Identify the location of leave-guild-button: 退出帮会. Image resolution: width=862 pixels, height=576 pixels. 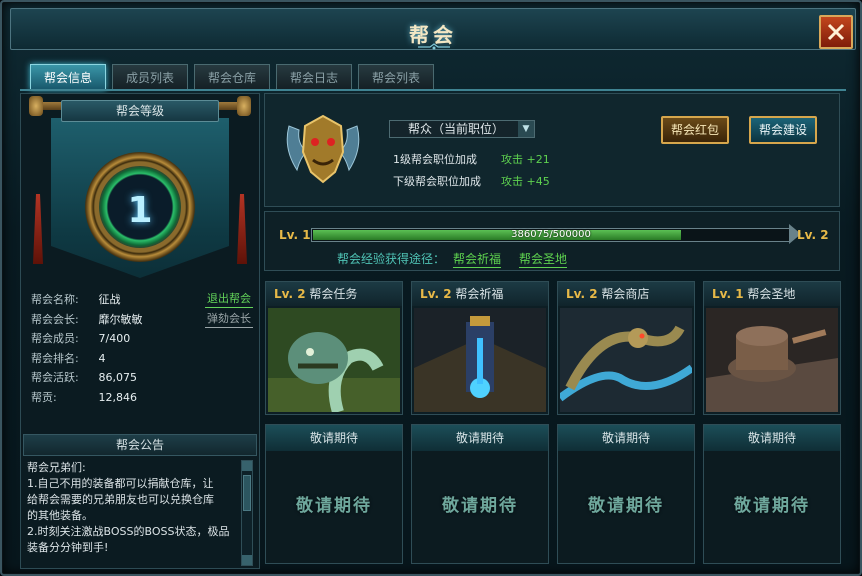
(229, 300).